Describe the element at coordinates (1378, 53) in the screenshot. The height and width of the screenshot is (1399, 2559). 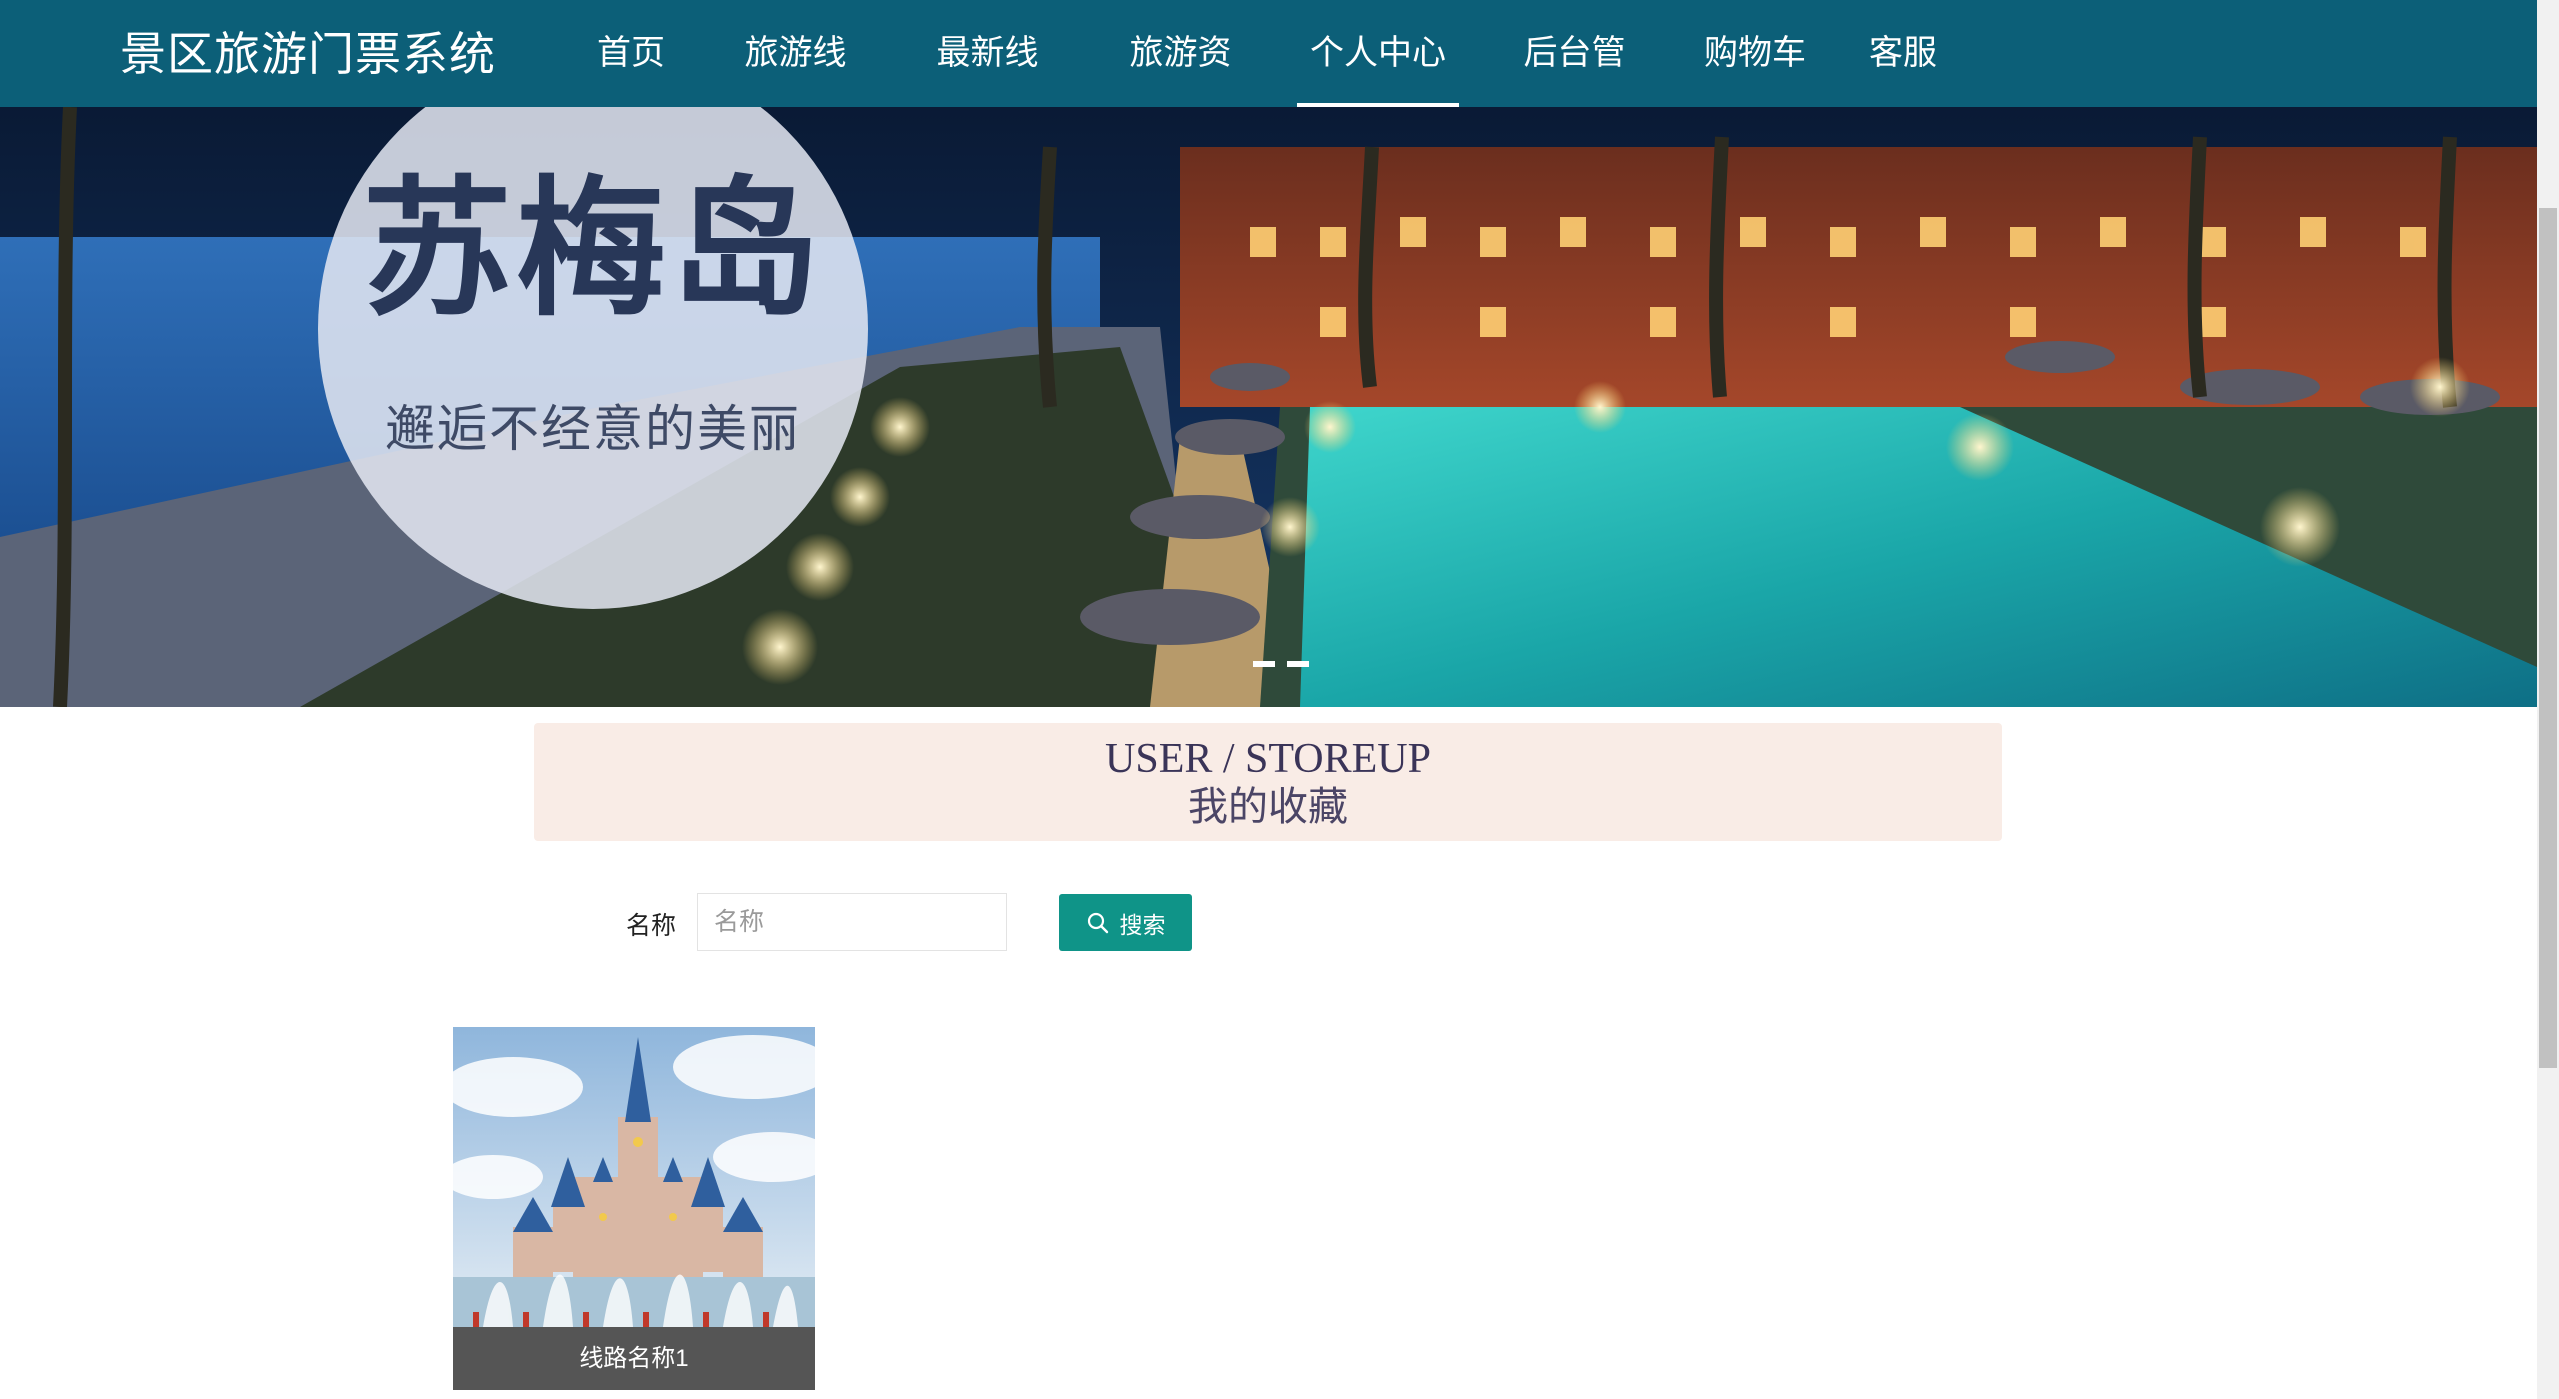
I see `nav-user-center: 个人中心` at that location.